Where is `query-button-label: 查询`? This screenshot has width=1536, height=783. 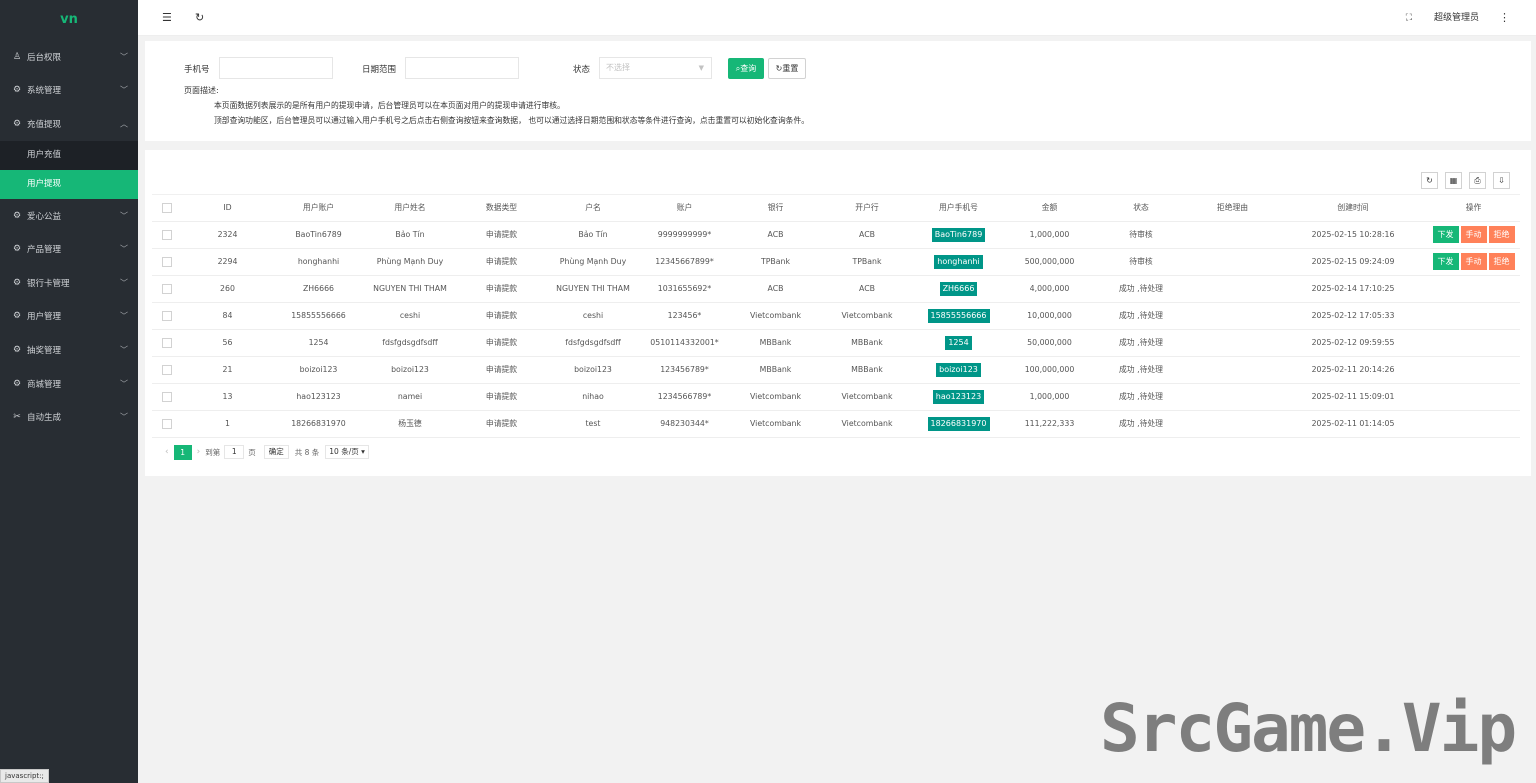 query-button-label: 查询 is located at coordinates (748, 68).